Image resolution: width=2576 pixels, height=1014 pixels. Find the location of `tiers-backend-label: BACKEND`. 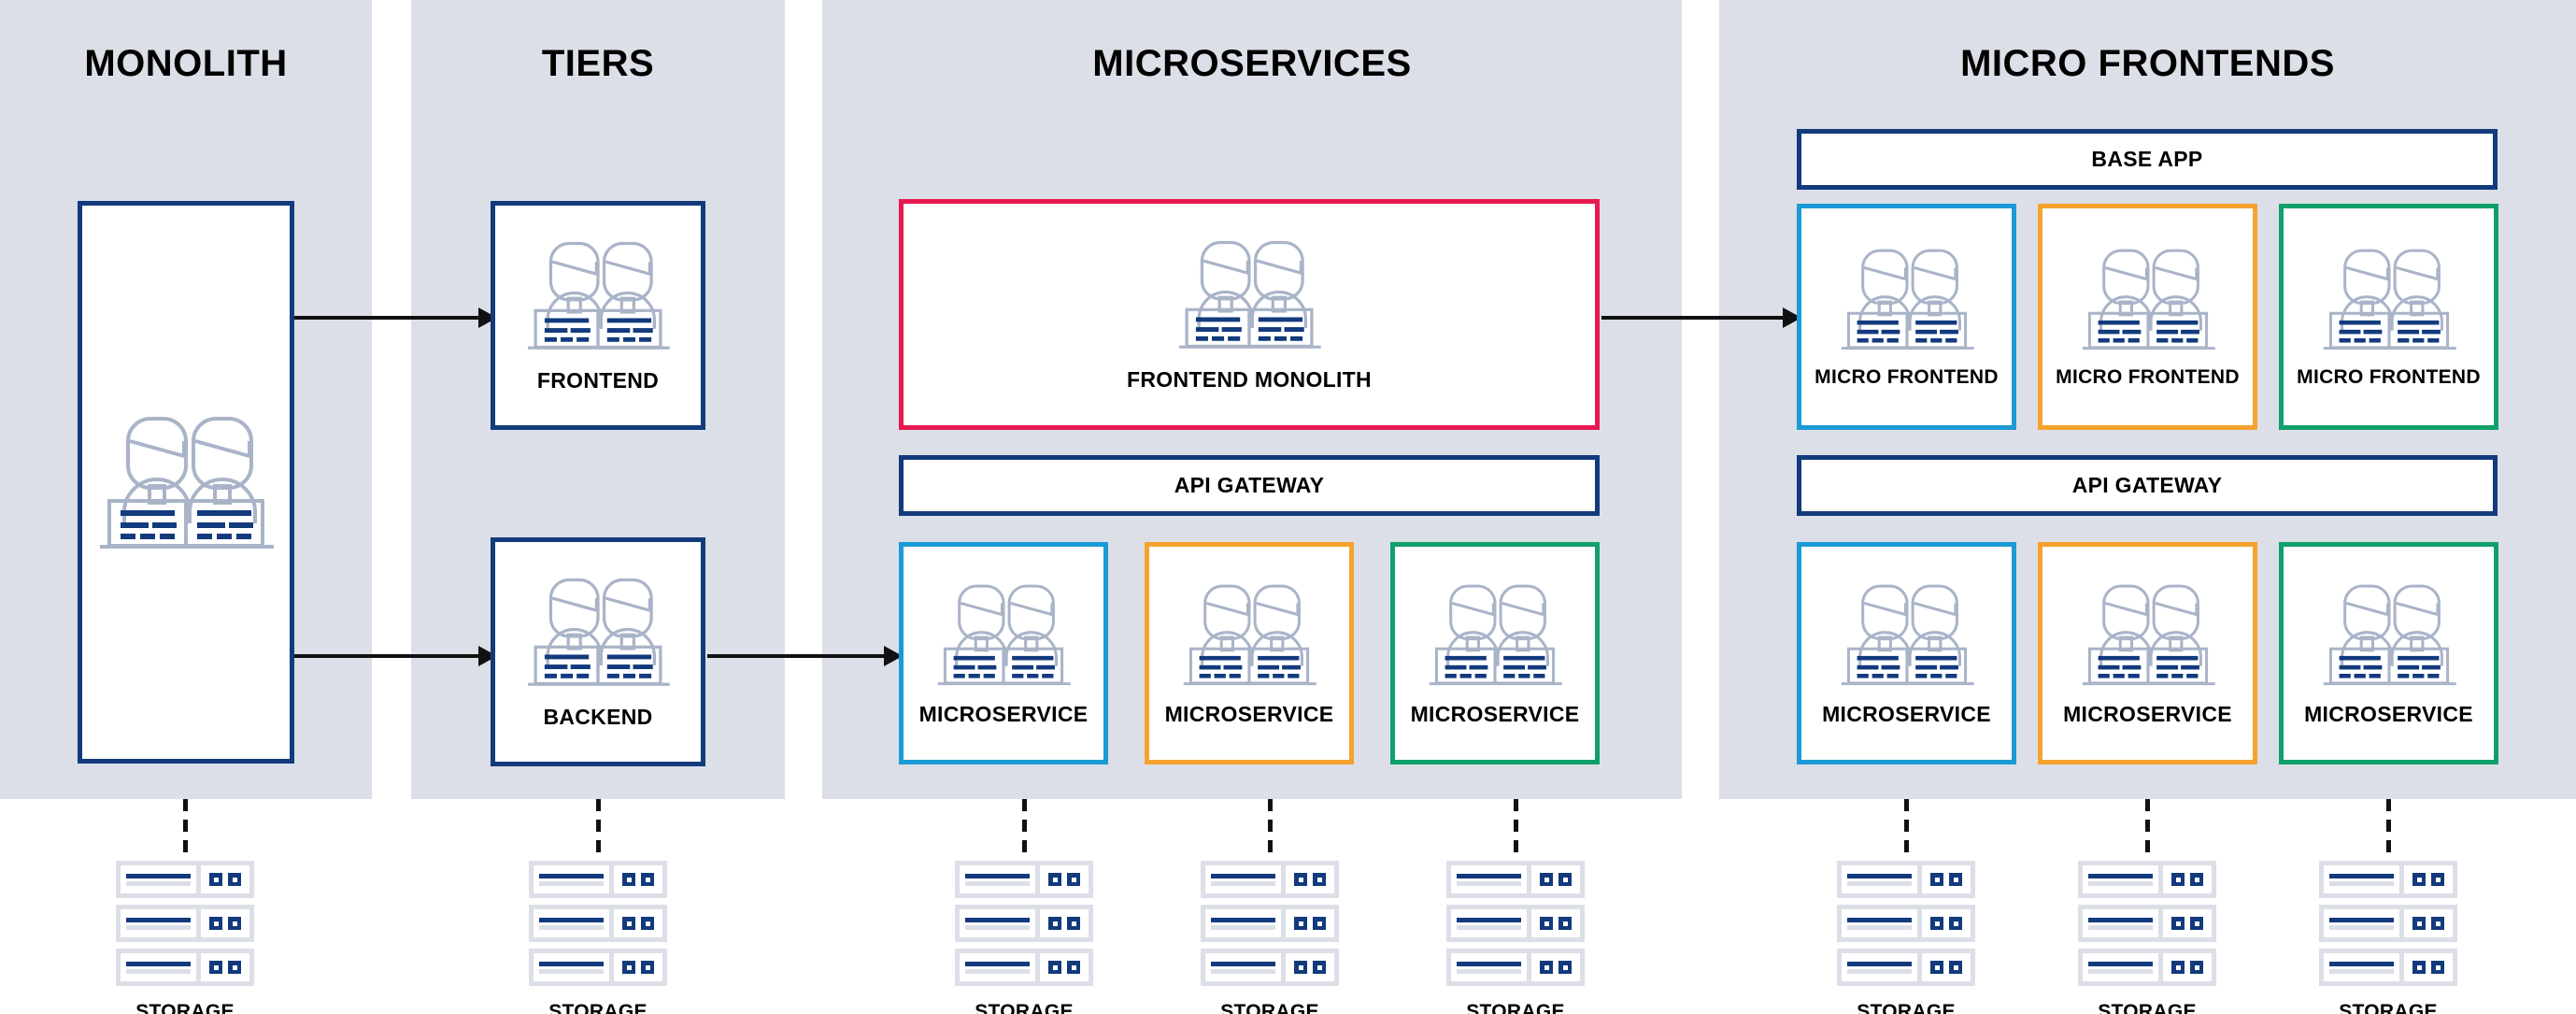

tiers-backend-label: BACKEND is located at coordinates (598, 717).